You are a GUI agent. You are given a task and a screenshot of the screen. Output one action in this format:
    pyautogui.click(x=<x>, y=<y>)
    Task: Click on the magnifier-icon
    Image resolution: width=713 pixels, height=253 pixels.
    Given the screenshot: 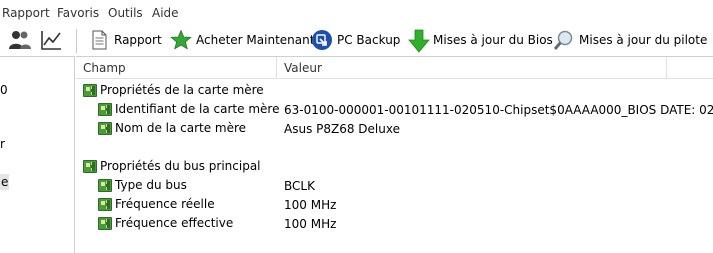 What is the action you would take?
    pyautogui.click(x=564, y=40)
    